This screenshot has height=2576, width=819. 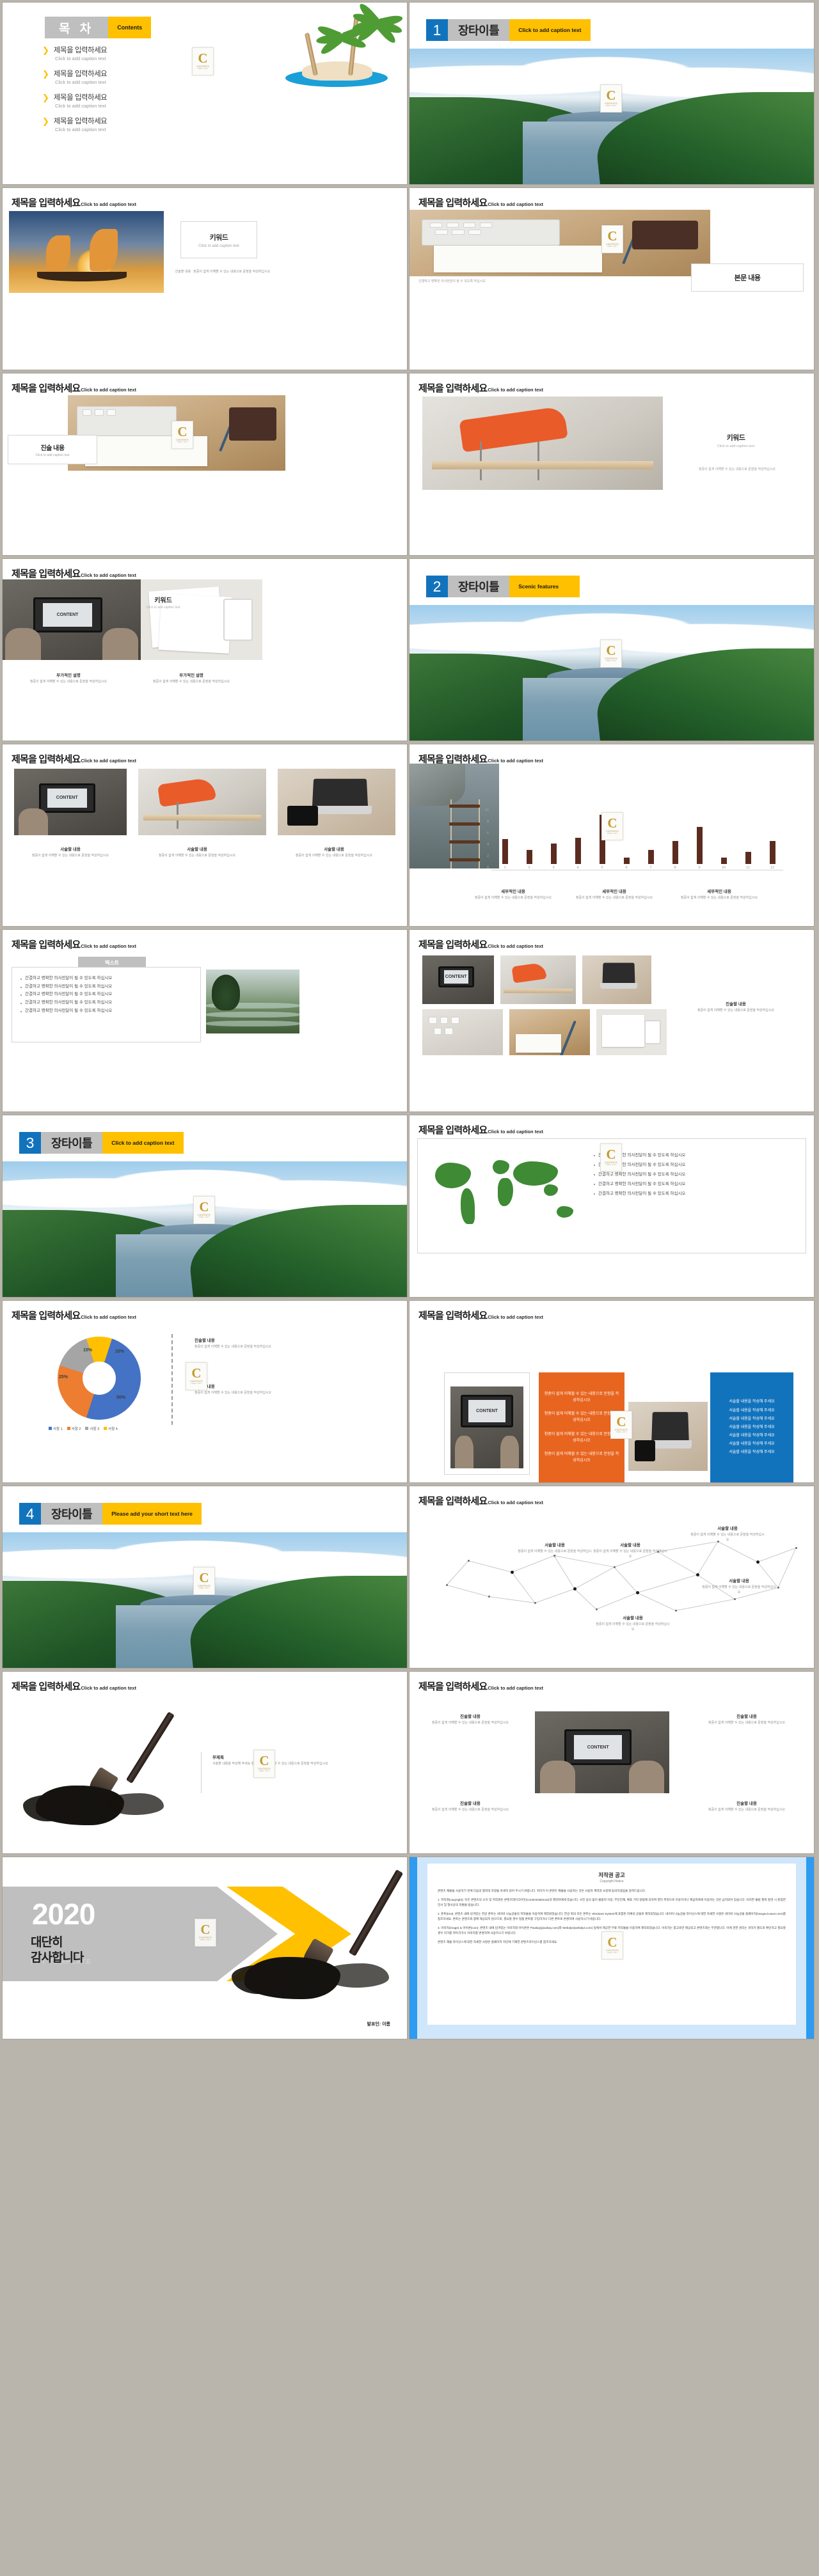 I want to click on chapter-bar: 3 장타이틀 Click to add caption text, so click(x=102, y=1143).